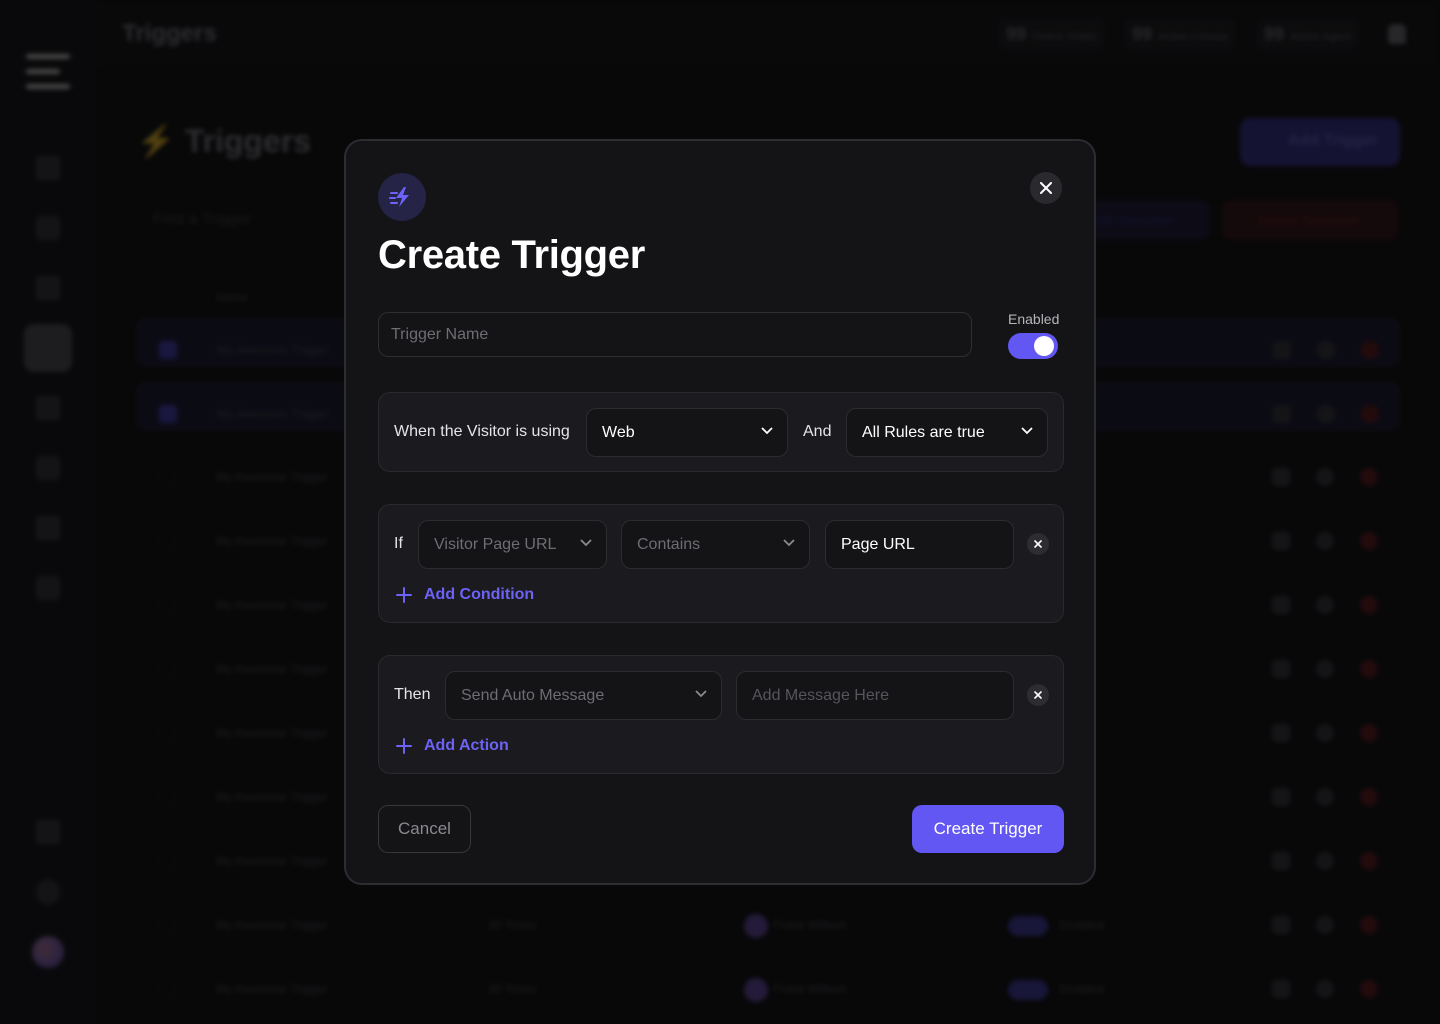  I want to click on add-condition-button: Add Condition, so click(465, 595).